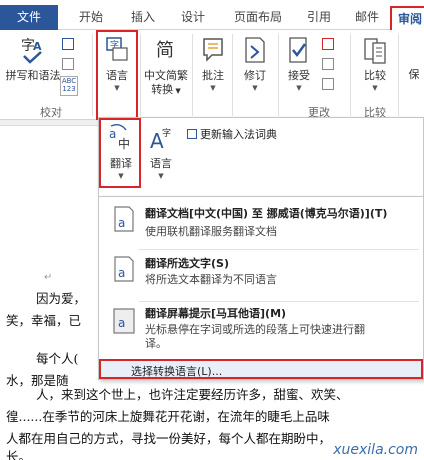  What do you see at coordinates (407, 18) in the screenshot?
I see `tab-review: 审阅` at bounding box center [407, 18].